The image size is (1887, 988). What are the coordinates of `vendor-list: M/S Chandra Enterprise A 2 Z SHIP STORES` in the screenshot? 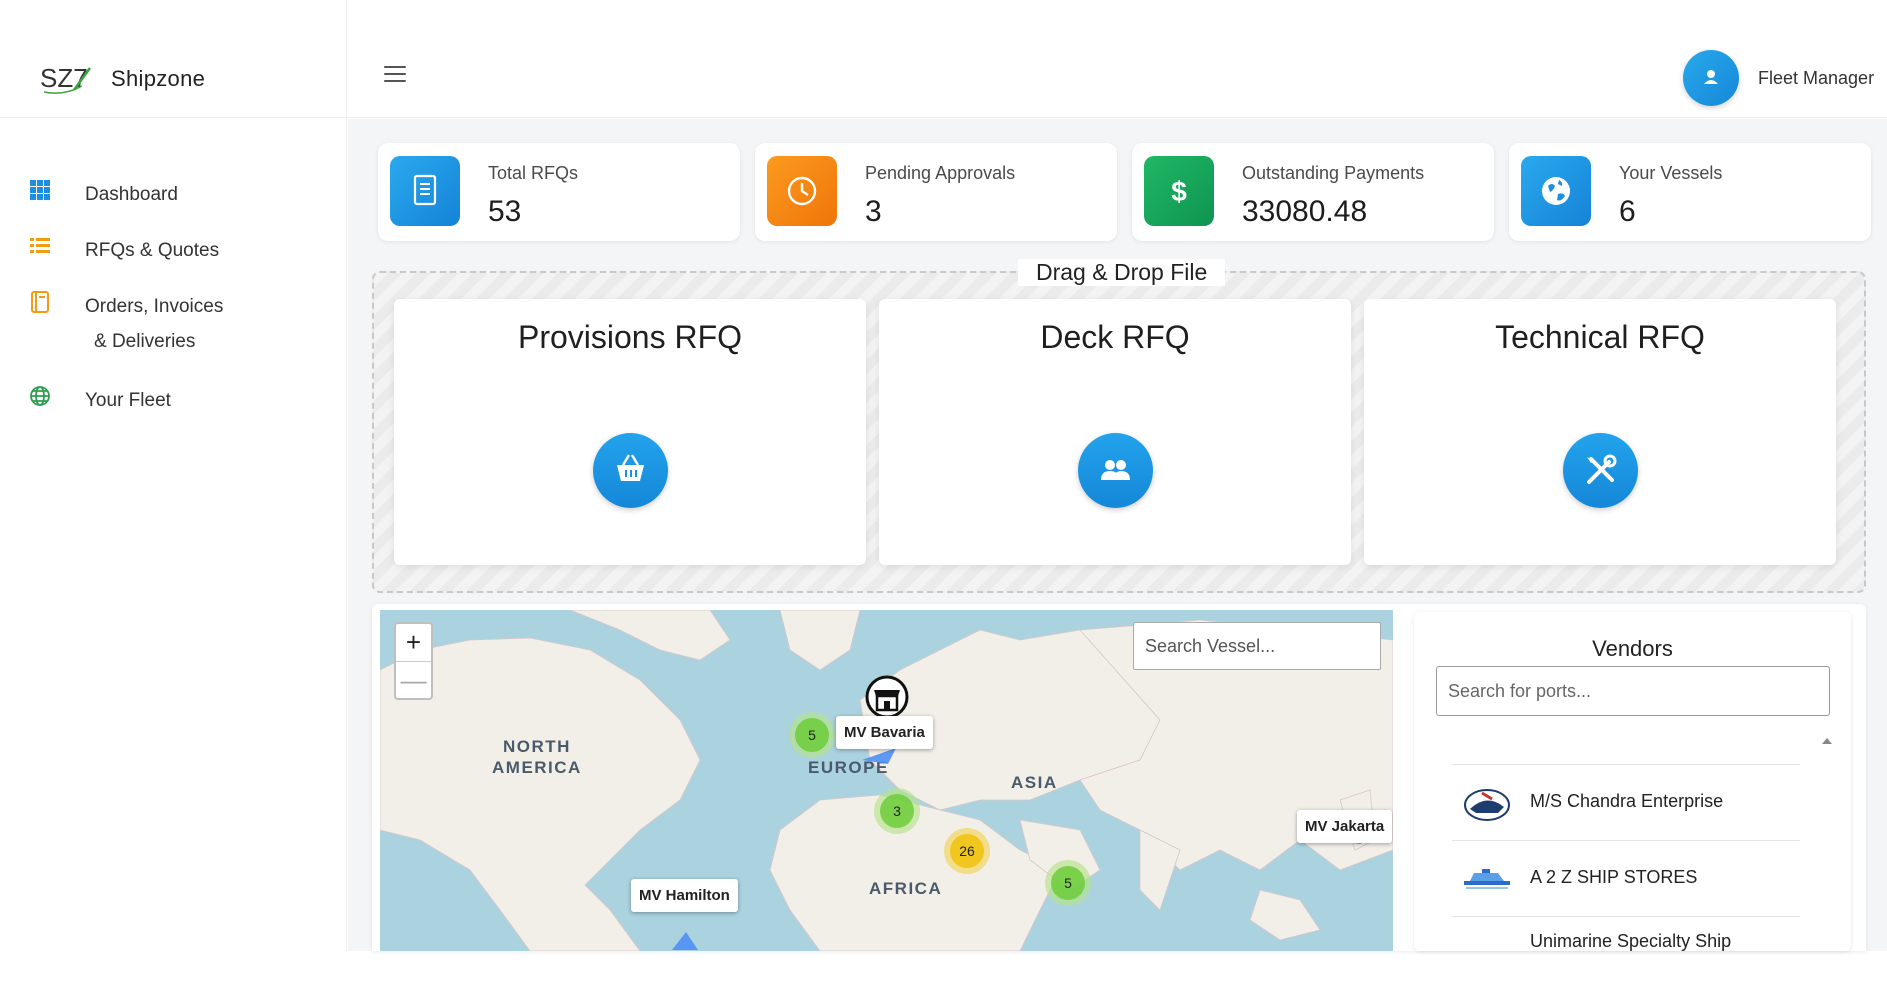 It's located at (1626, 857).